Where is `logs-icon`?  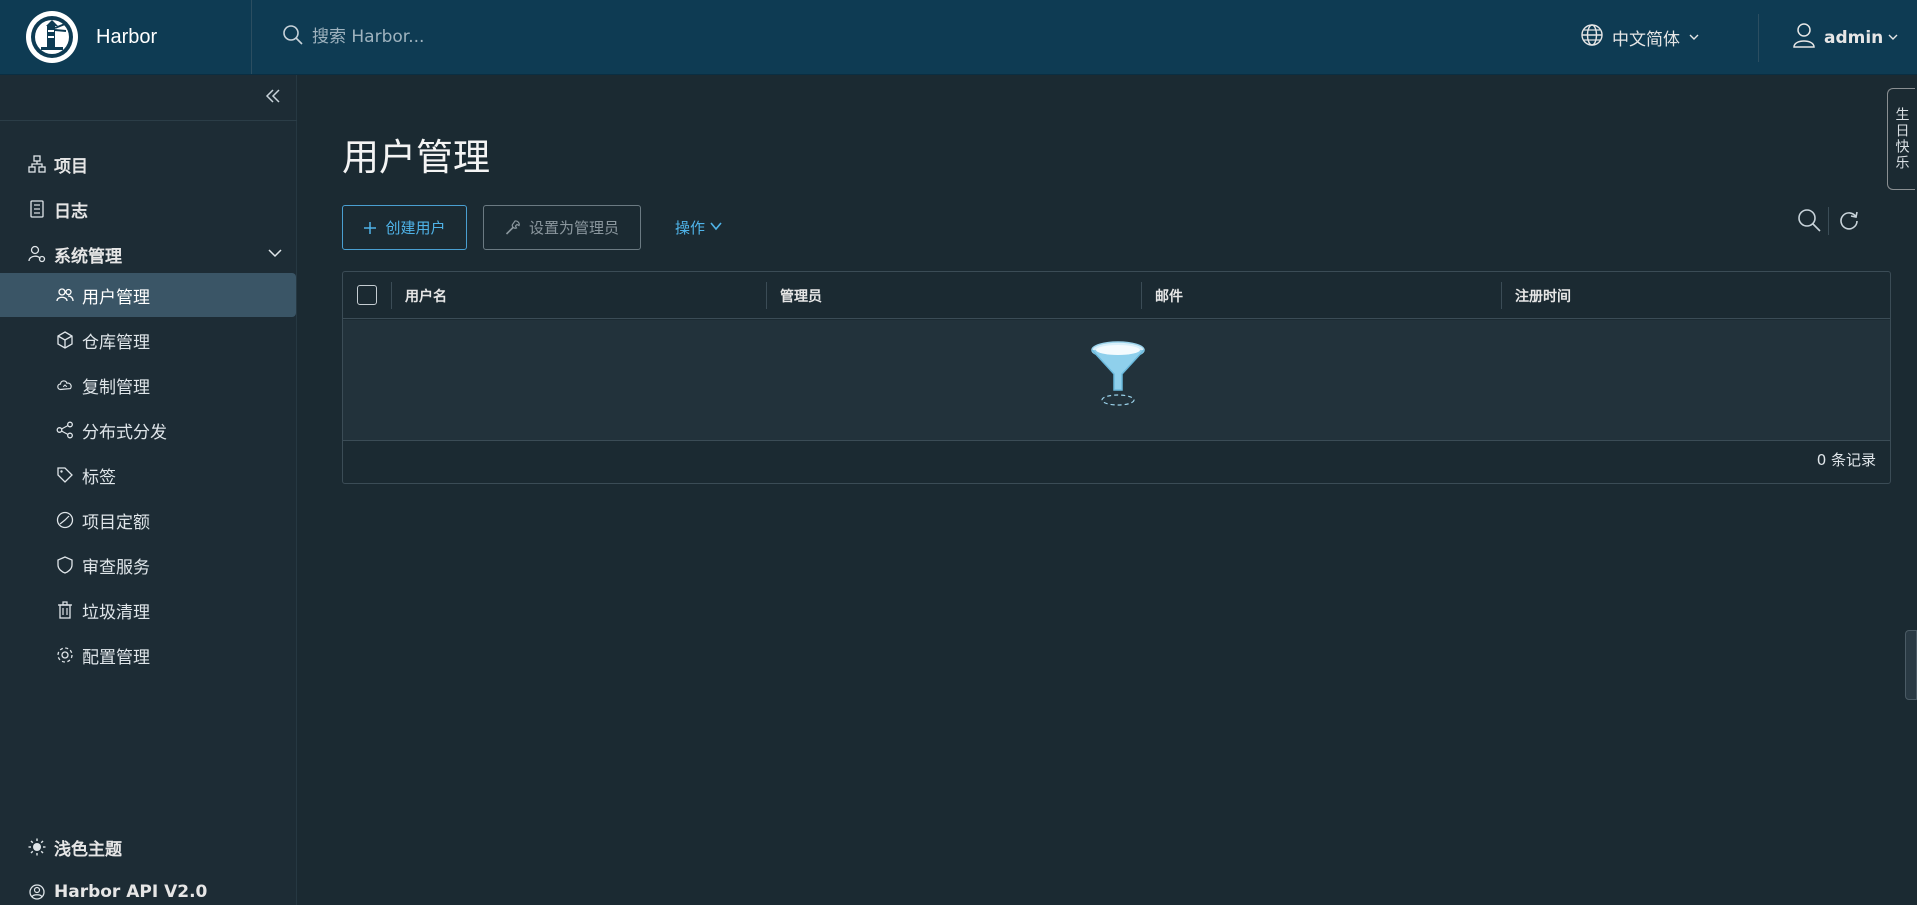 logs-icon is located at coordinates (37, 209).